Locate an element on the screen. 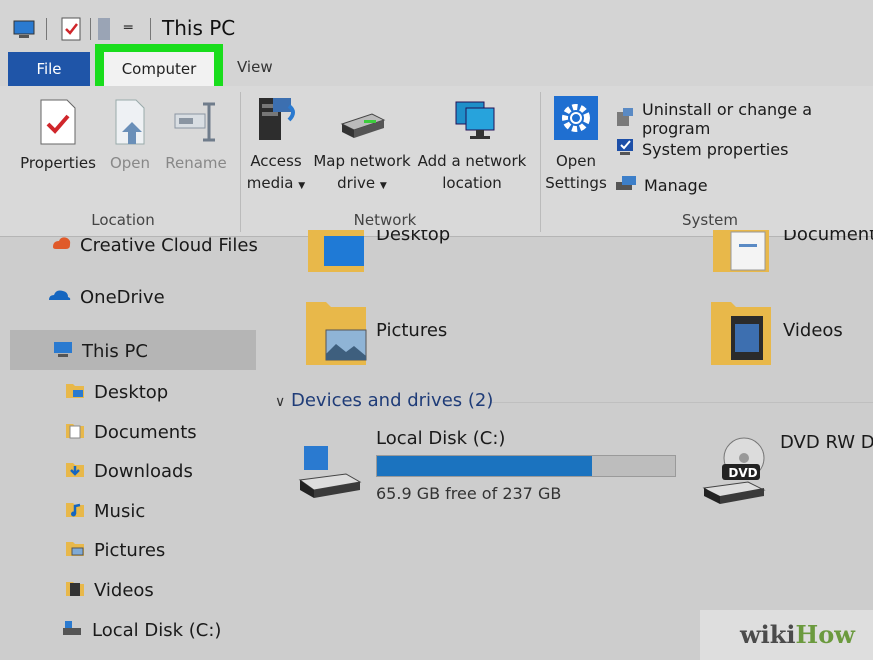  manage-label: Manage is located at coordinates (676, 185).